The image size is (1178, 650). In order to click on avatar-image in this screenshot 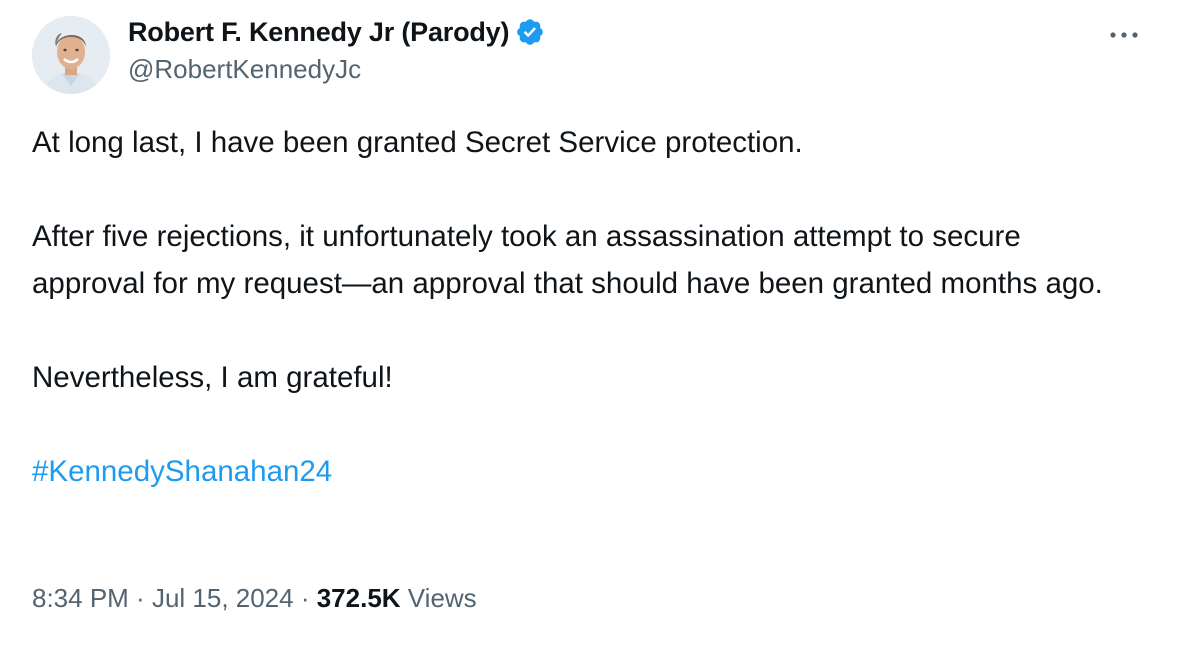, I will do `click(71, 55)`.